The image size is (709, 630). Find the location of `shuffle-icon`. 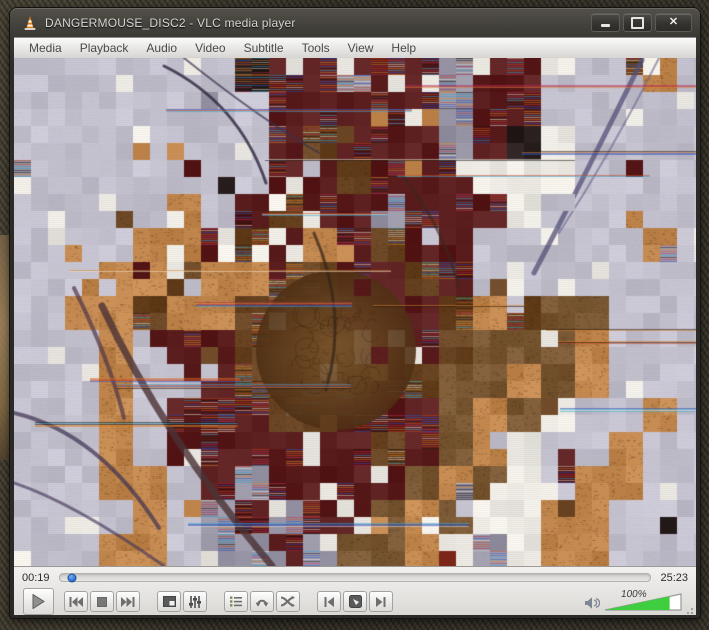

shuffle-icon is located at coordinates (288, 601).